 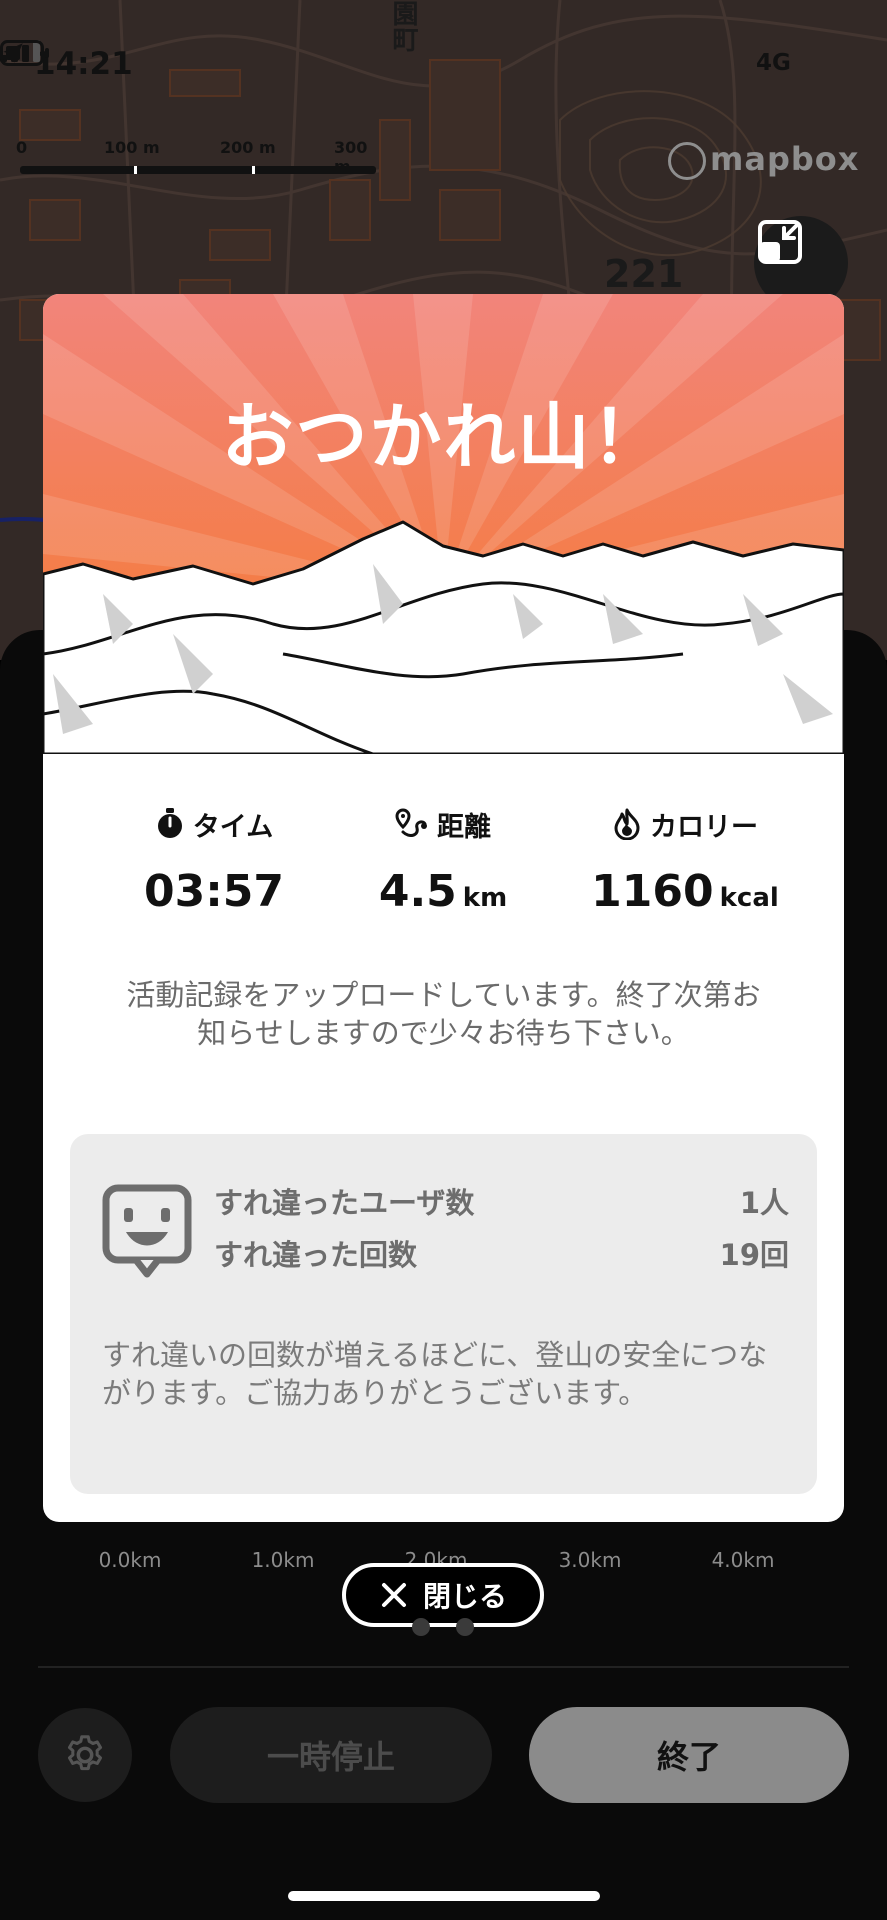 What do you see at coordinates (196, 158) in the screenshot?
I see `map-scale-bar: 0 100 m 200 m 300 m` at bounding box center [196, 158].